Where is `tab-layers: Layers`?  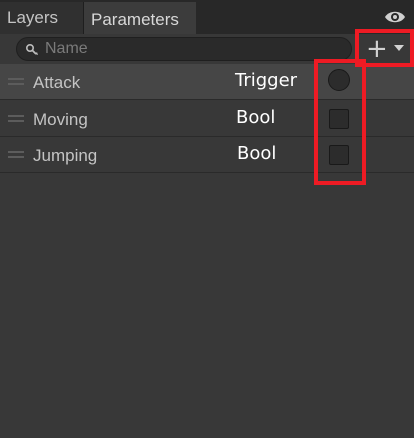 tab-layers: Layers is located at coordinates (42, 18).